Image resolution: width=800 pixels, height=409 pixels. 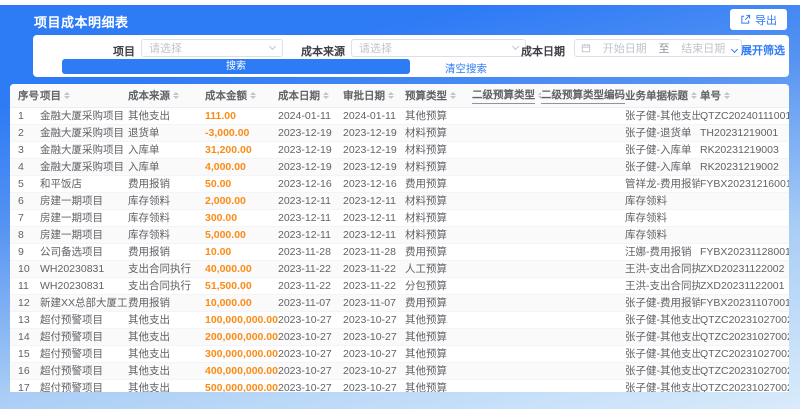 What do you see at coordinates (218, 184) in the screenshot?
I see `cell-cost_amount: 50.00` at bounding box center [218, 184].